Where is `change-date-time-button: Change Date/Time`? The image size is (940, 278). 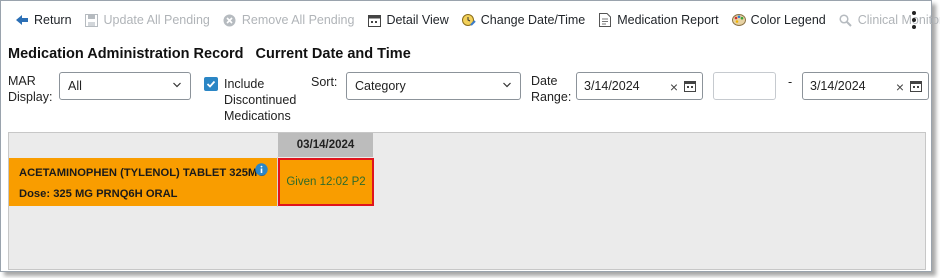
change-date-time-button: Change Date/Time is located at coordinates (523, 20).